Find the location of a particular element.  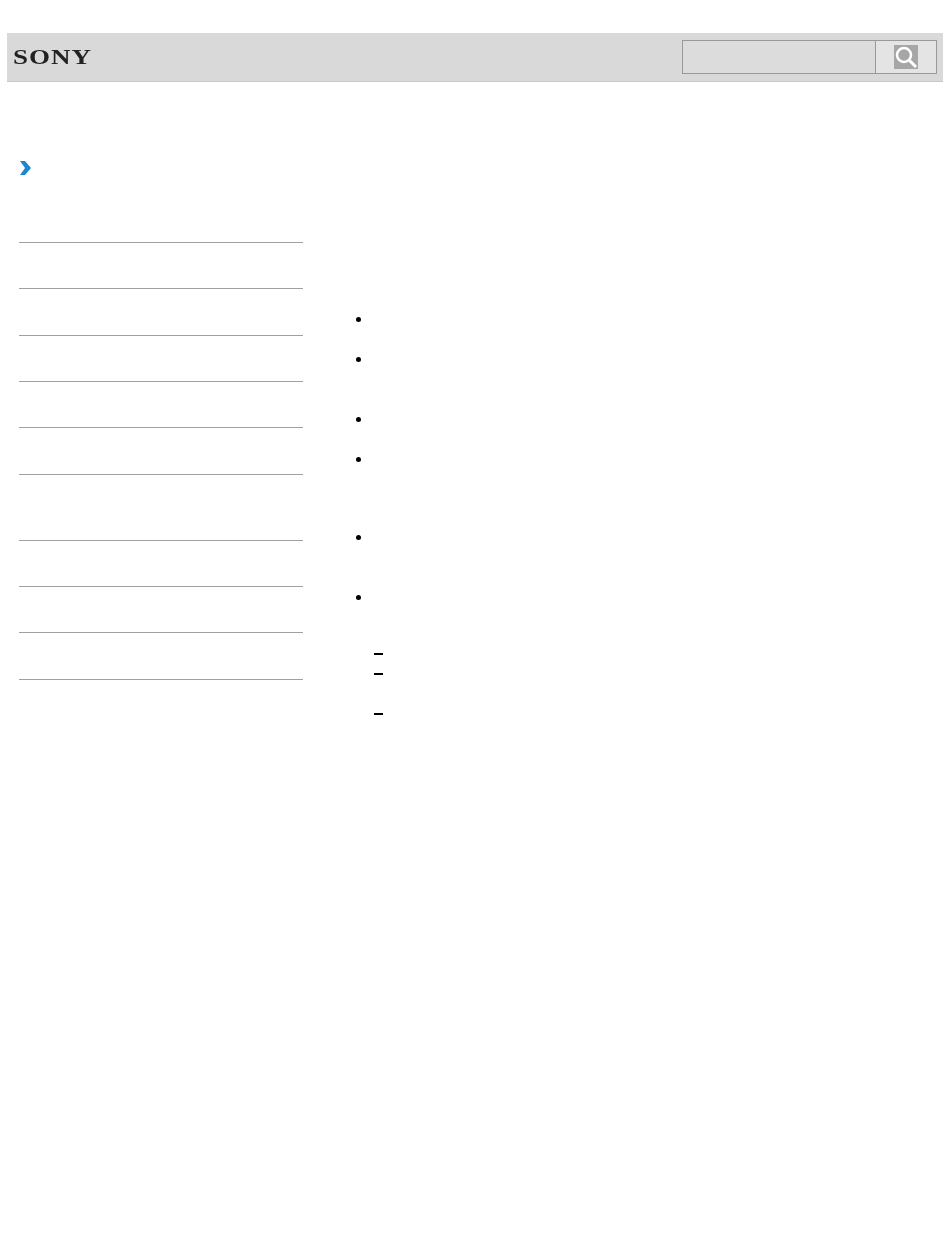

chevron-icon is located at coordinates (25, 168).